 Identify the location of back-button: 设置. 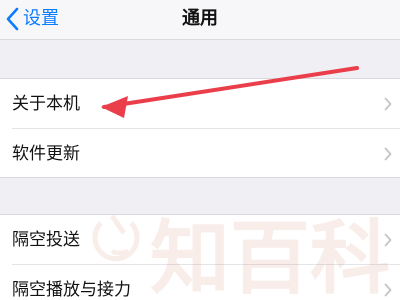
(29, 19).